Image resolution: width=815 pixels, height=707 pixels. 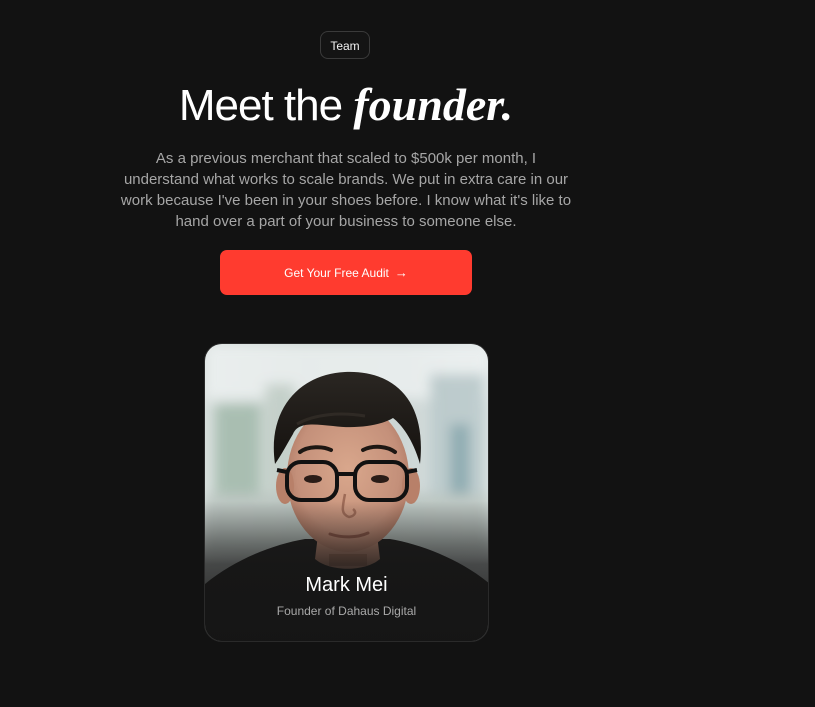 What do you see at coordinates (346, 571) in the screenshot?
I see `card-fade-overlay` at bounding box center [346, 571].